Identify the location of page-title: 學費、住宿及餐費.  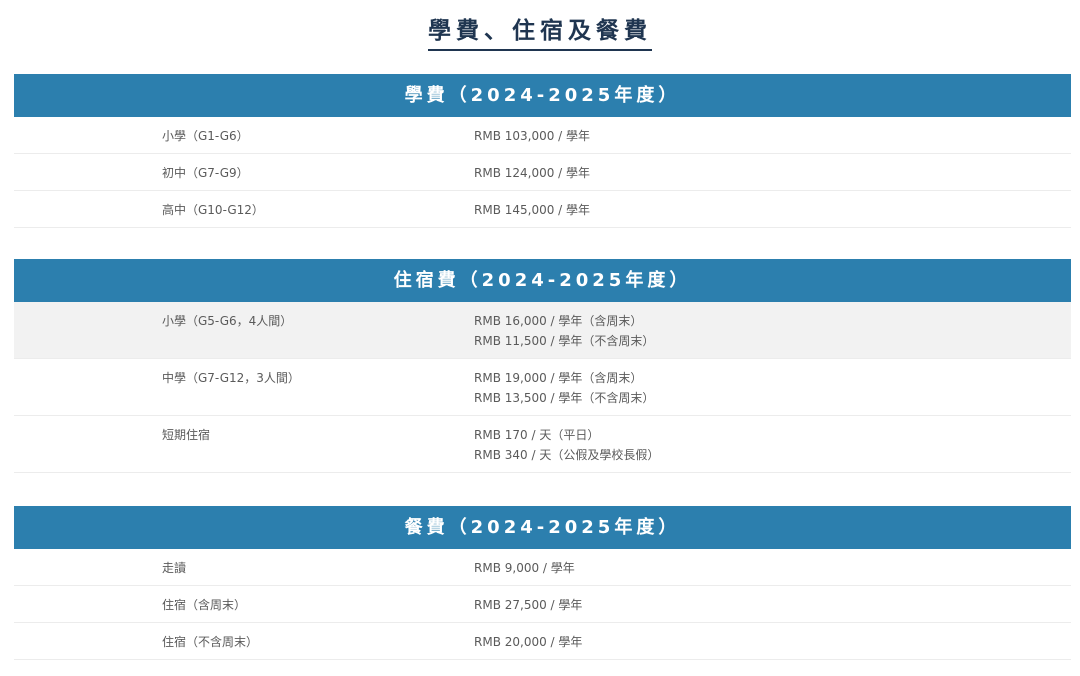
(540, 33).